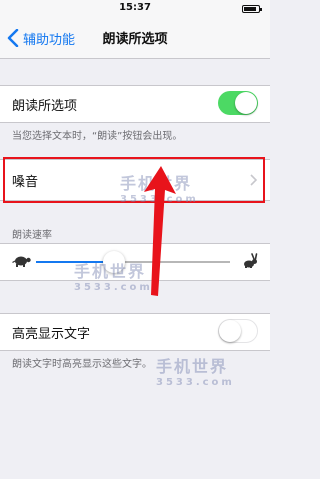  What do you see at coordinates (82, 364) in the screenshot?
I see `highlight-words-footer: 朗读文字时高亮显示这些文字。` at bounding box center [82, 364].